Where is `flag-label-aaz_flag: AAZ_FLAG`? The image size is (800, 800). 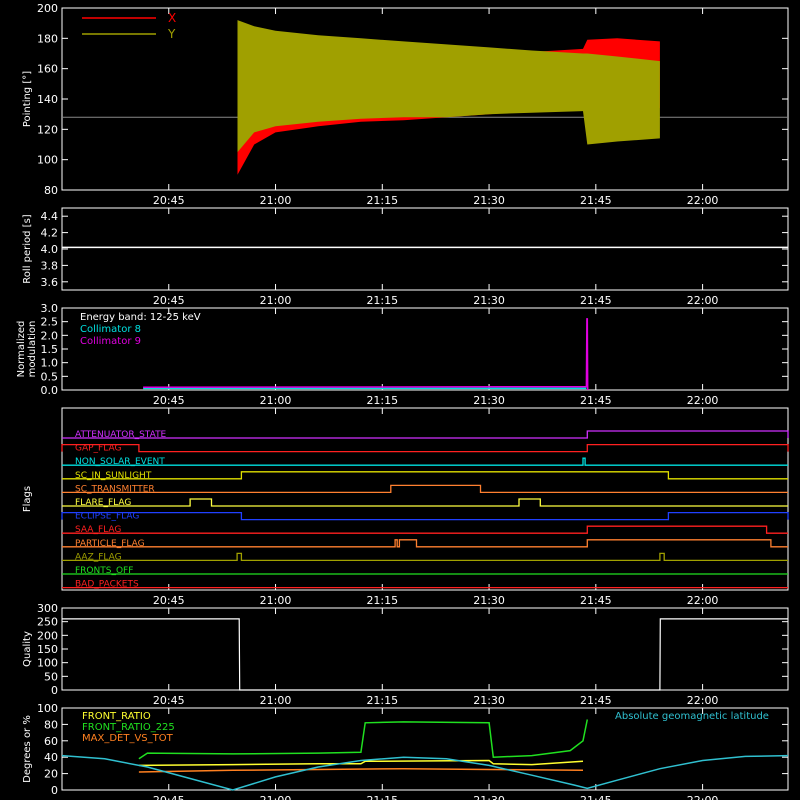
flag-label-aaz_flag: AAZ_FLAG is located at coordinates (98, 557).